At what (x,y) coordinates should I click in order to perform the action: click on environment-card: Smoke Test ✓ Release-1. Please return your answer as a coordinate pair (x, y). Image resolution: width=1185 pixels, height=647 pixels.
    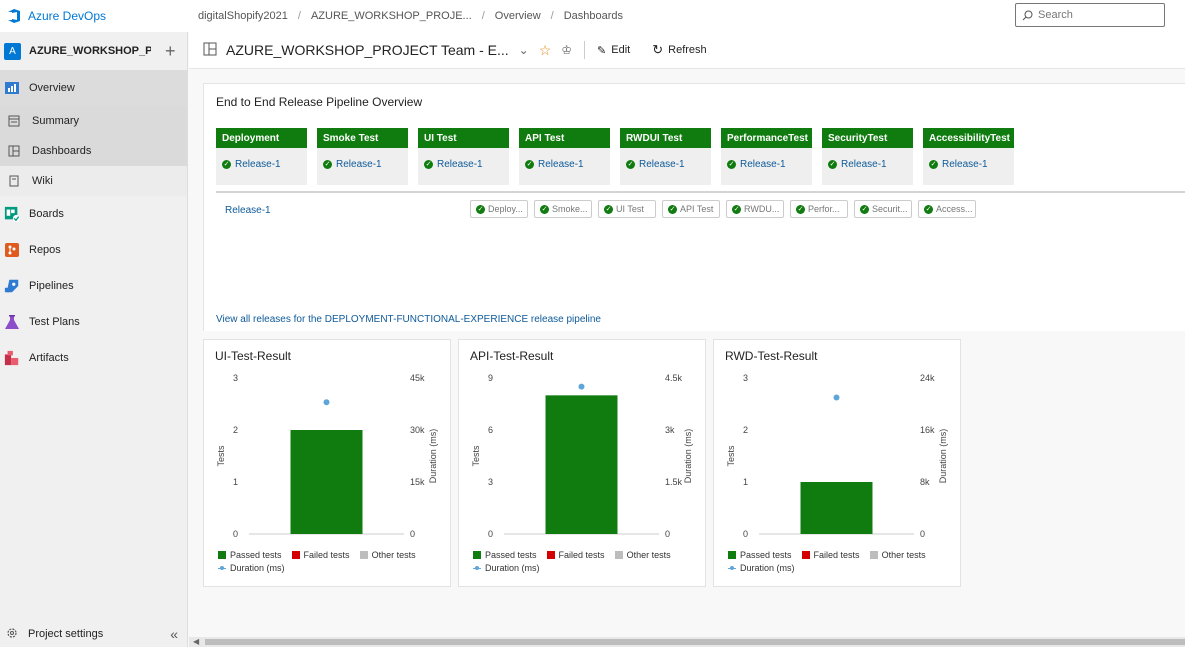
    Looking at the image, I should click on (362, 156).